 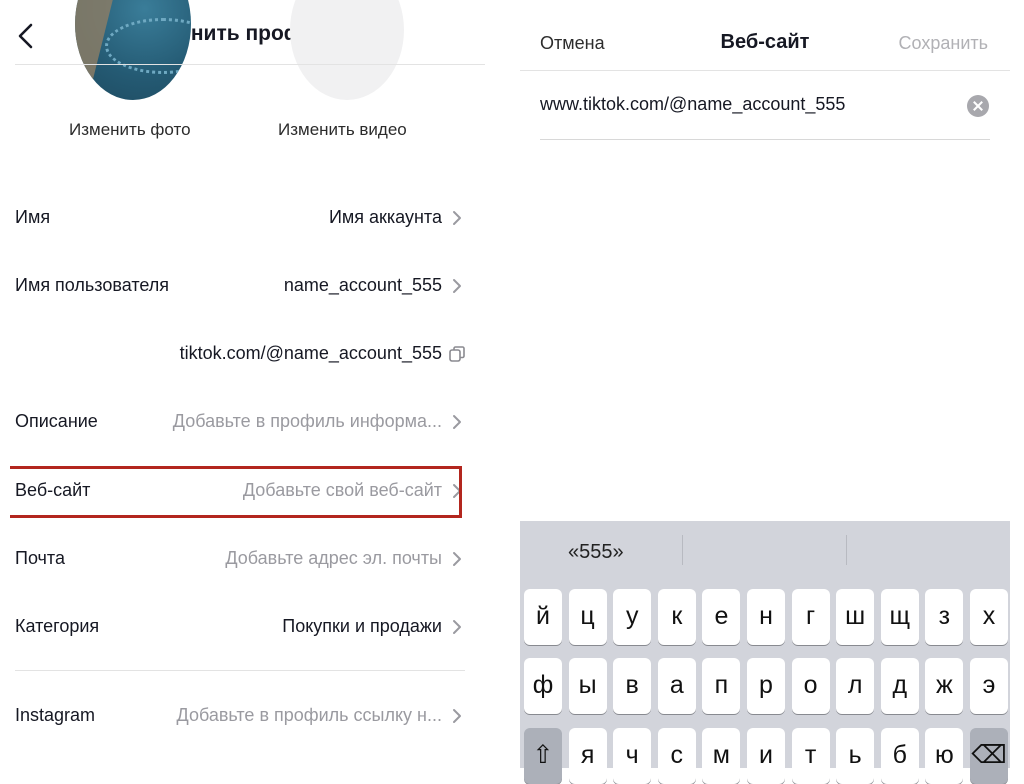 I want to click on key-row3-6: т, so click(x=810, y=756).